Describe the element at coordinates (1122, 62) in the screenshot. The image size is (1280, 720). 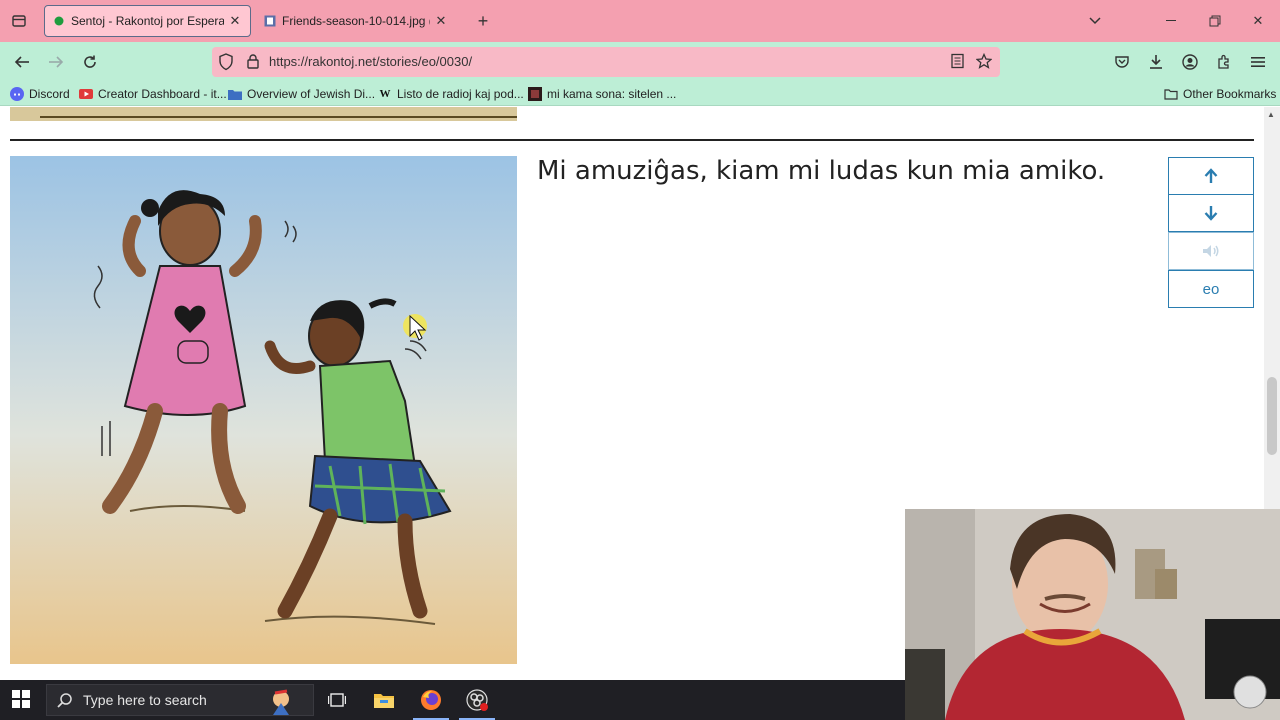
I see `pocket-icon` at that location.